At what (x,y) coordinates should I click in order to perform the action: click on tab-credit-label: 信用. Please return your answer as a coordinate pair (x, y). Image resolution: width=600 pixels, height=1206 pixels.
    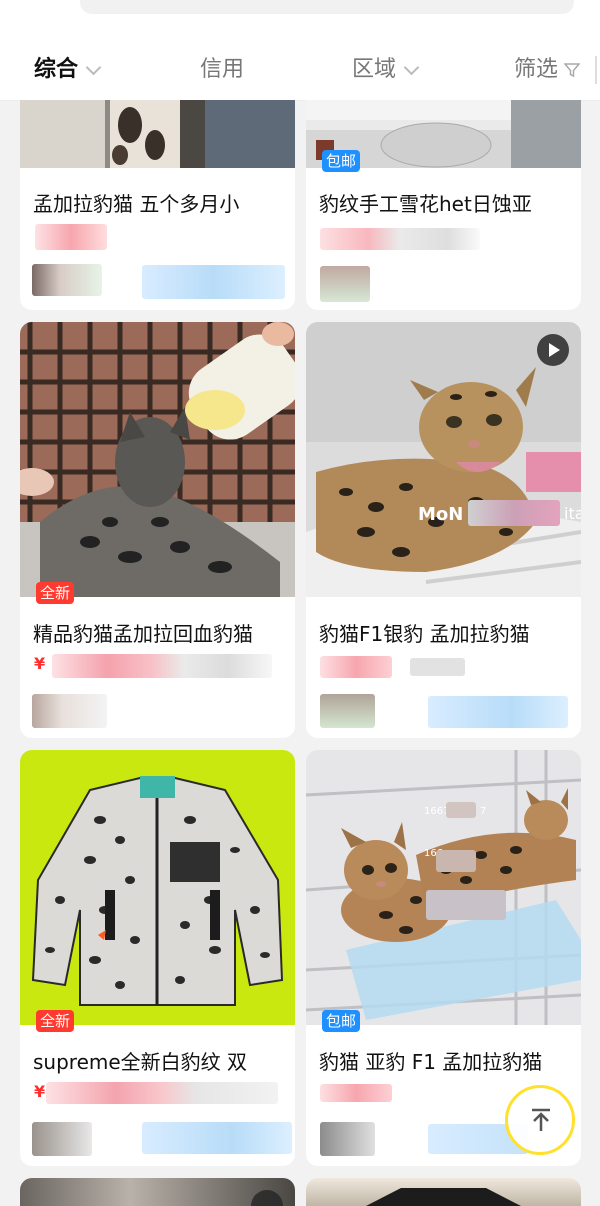
    Looking at the image, I should click on (222, 69).